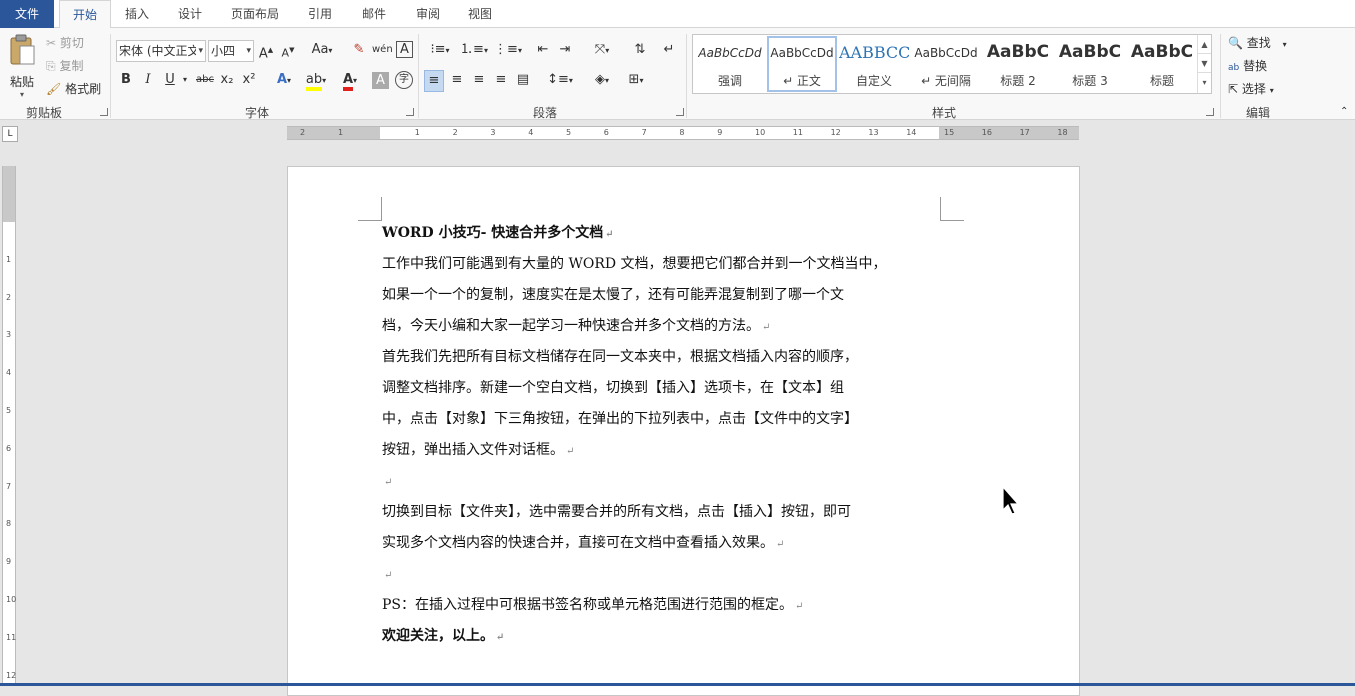  What do you see at coordinates (1344, 111) in the screenshot?
I see `collapse-ribbon-icon: ⌃` at bounding box center [1344, 111].